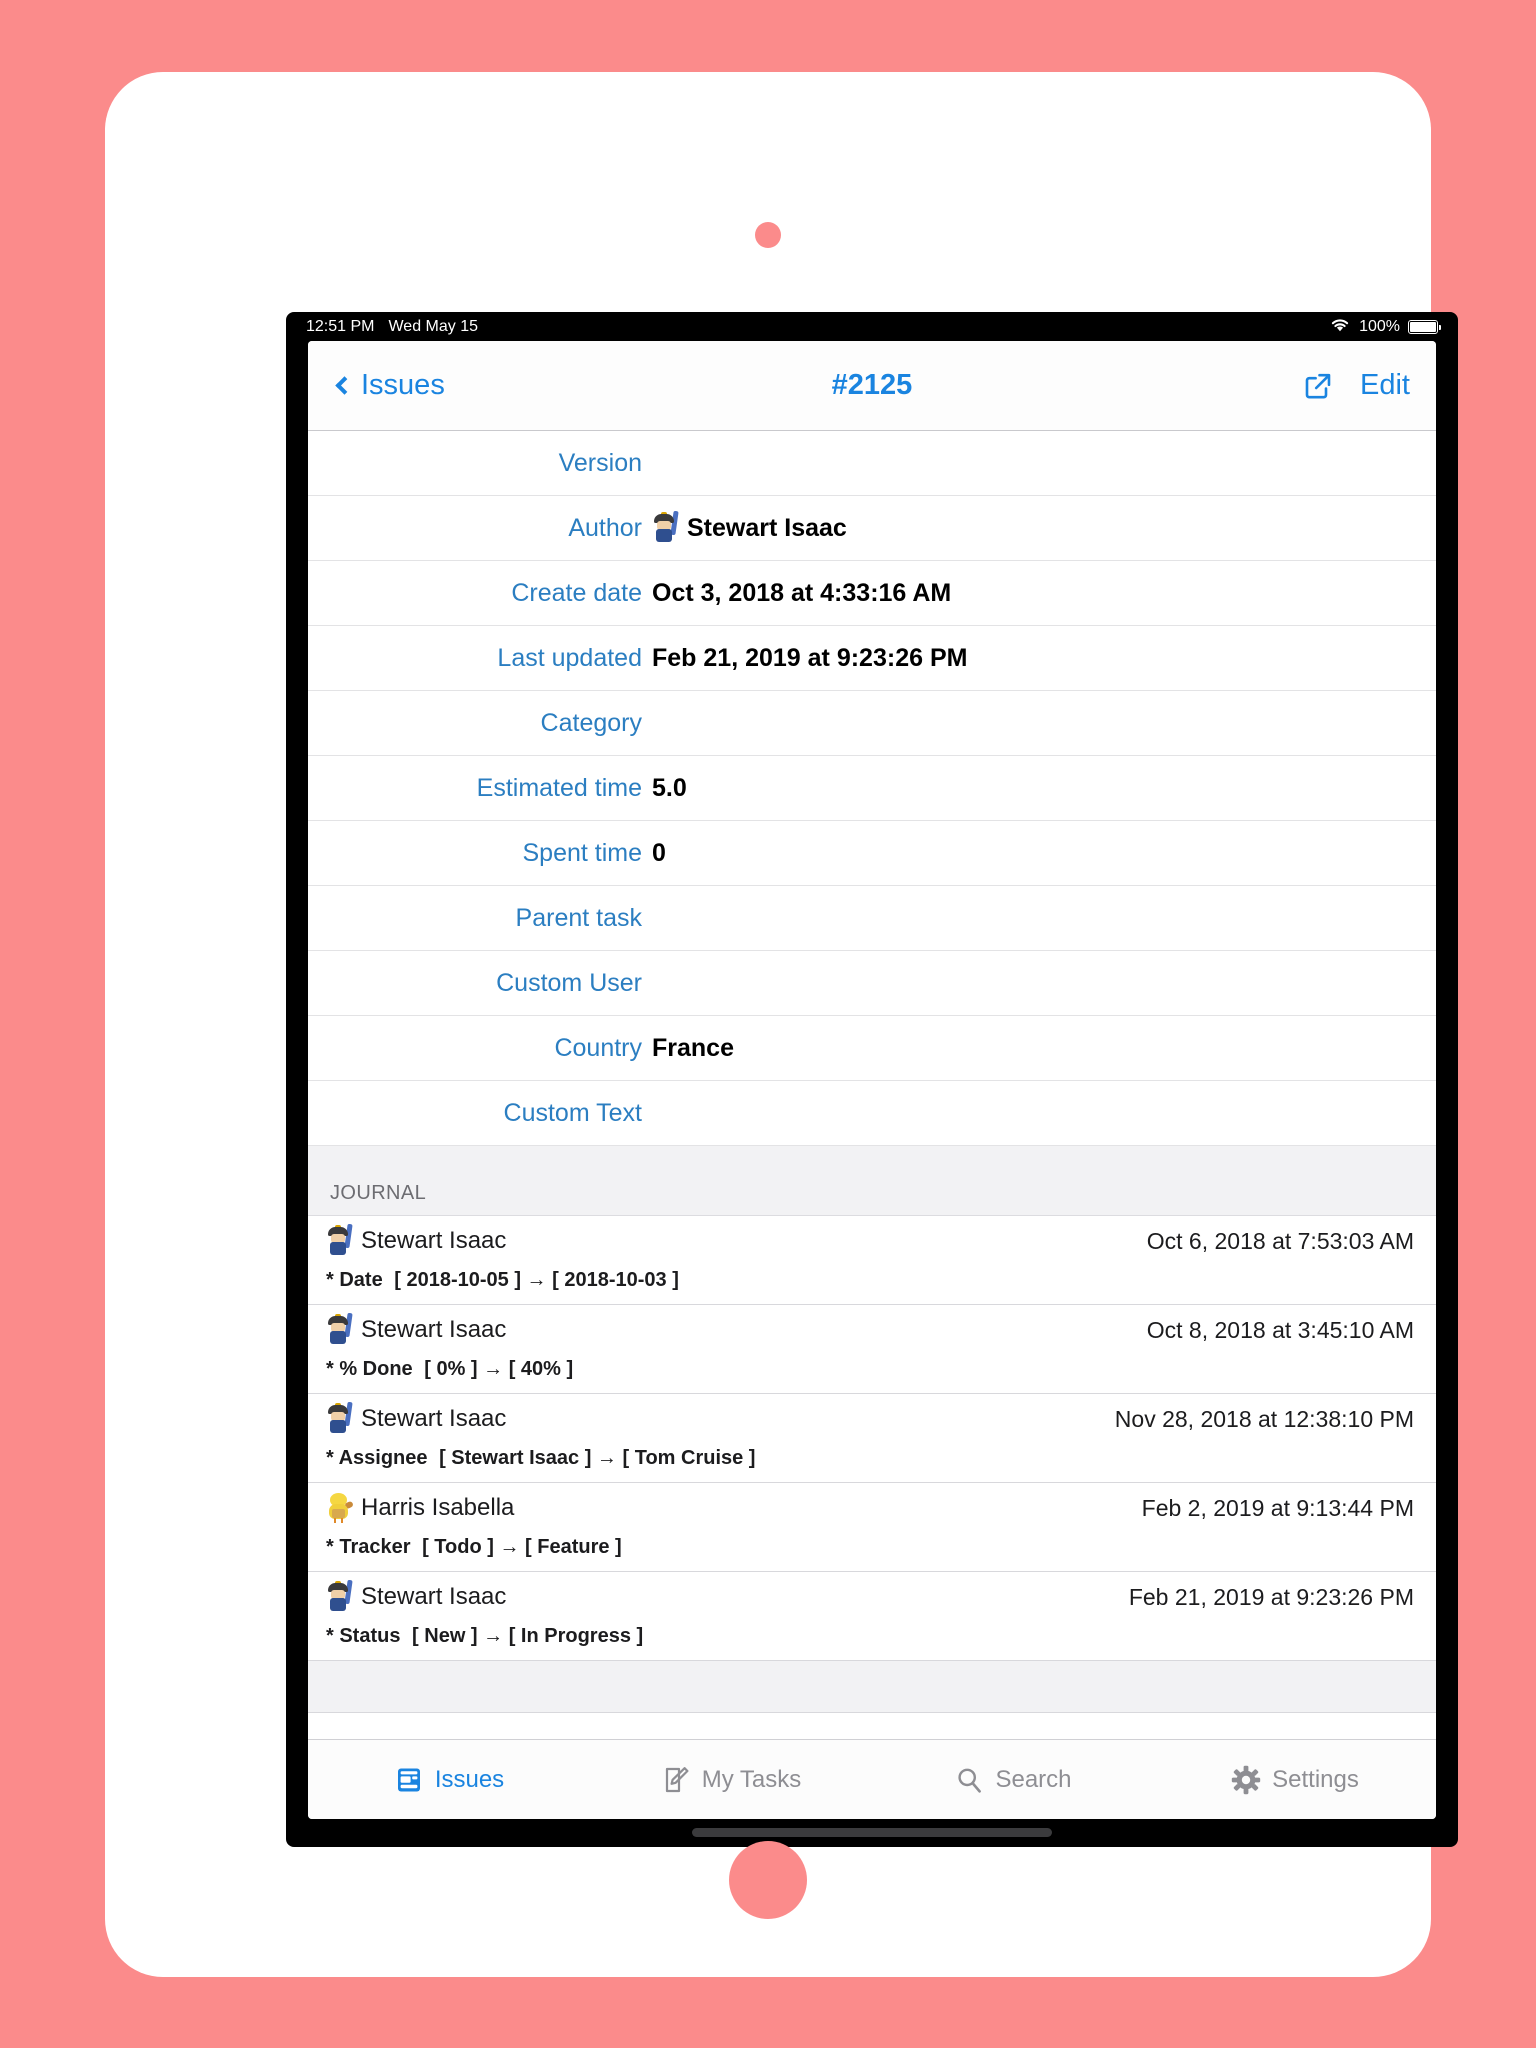  What do you see at coordinates (354, 1280) in the screenshot?
I see `journal-change-field: * Date` at bounding box center [354, 1280].